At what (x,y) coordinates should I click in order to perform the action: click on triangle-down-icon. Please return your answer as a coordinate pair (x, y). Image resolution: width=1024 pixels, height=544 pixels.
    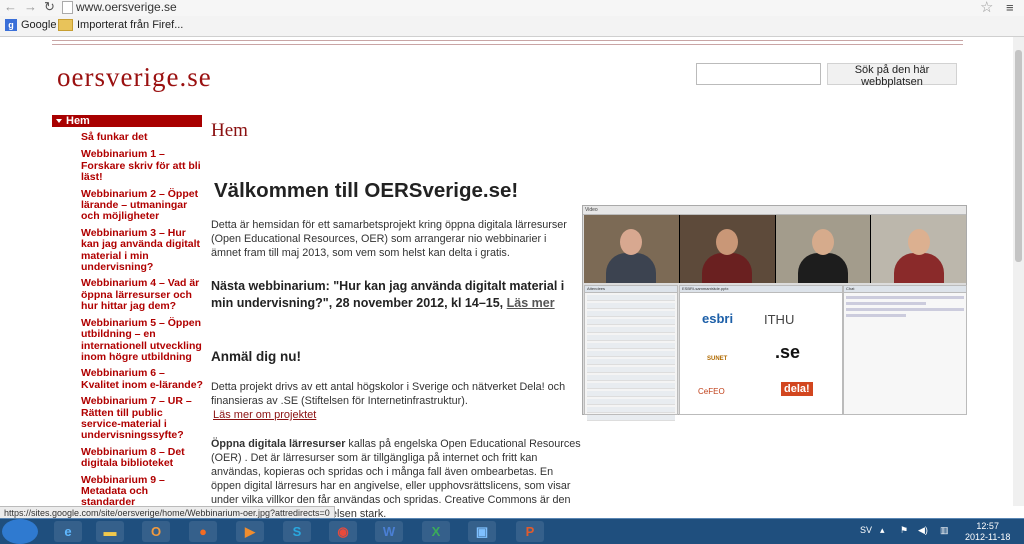
    Looking at the image, I should click on (59, 121).